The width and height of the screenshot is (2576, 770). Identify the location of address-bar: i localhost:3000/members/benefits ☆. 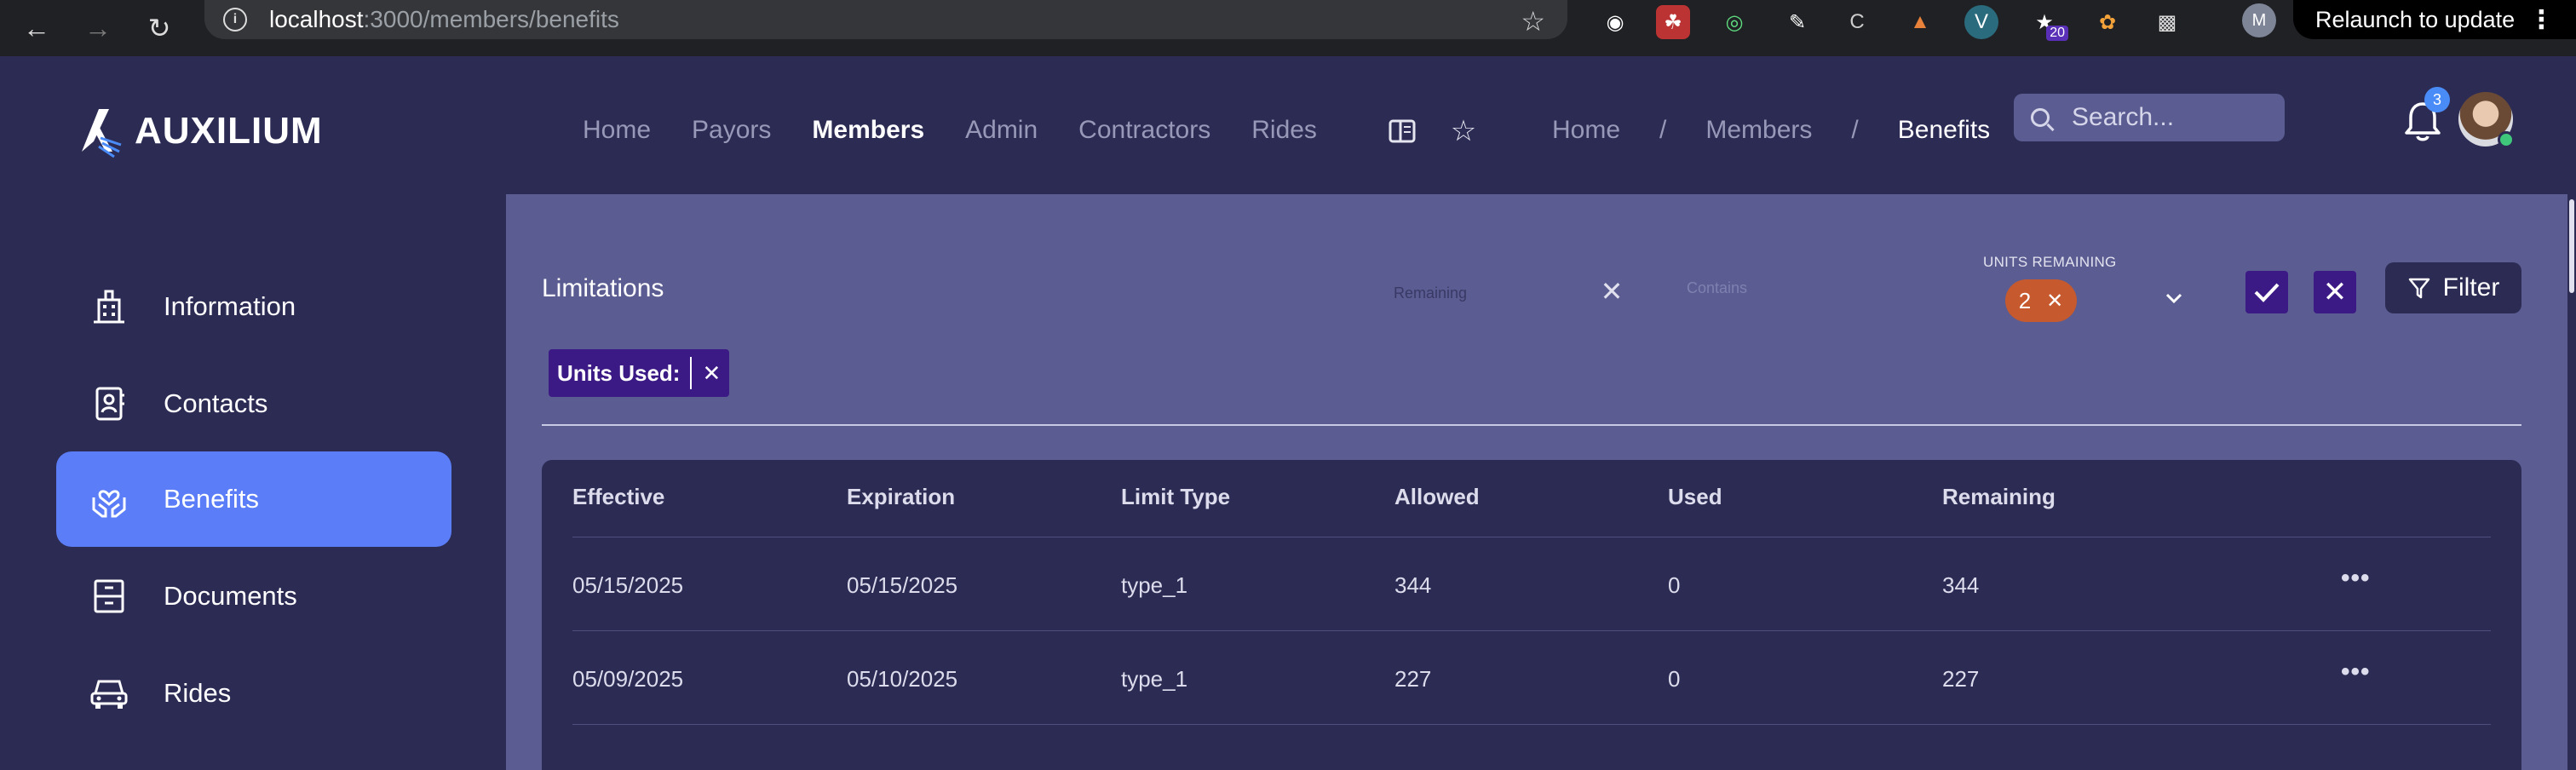
(885, 19).